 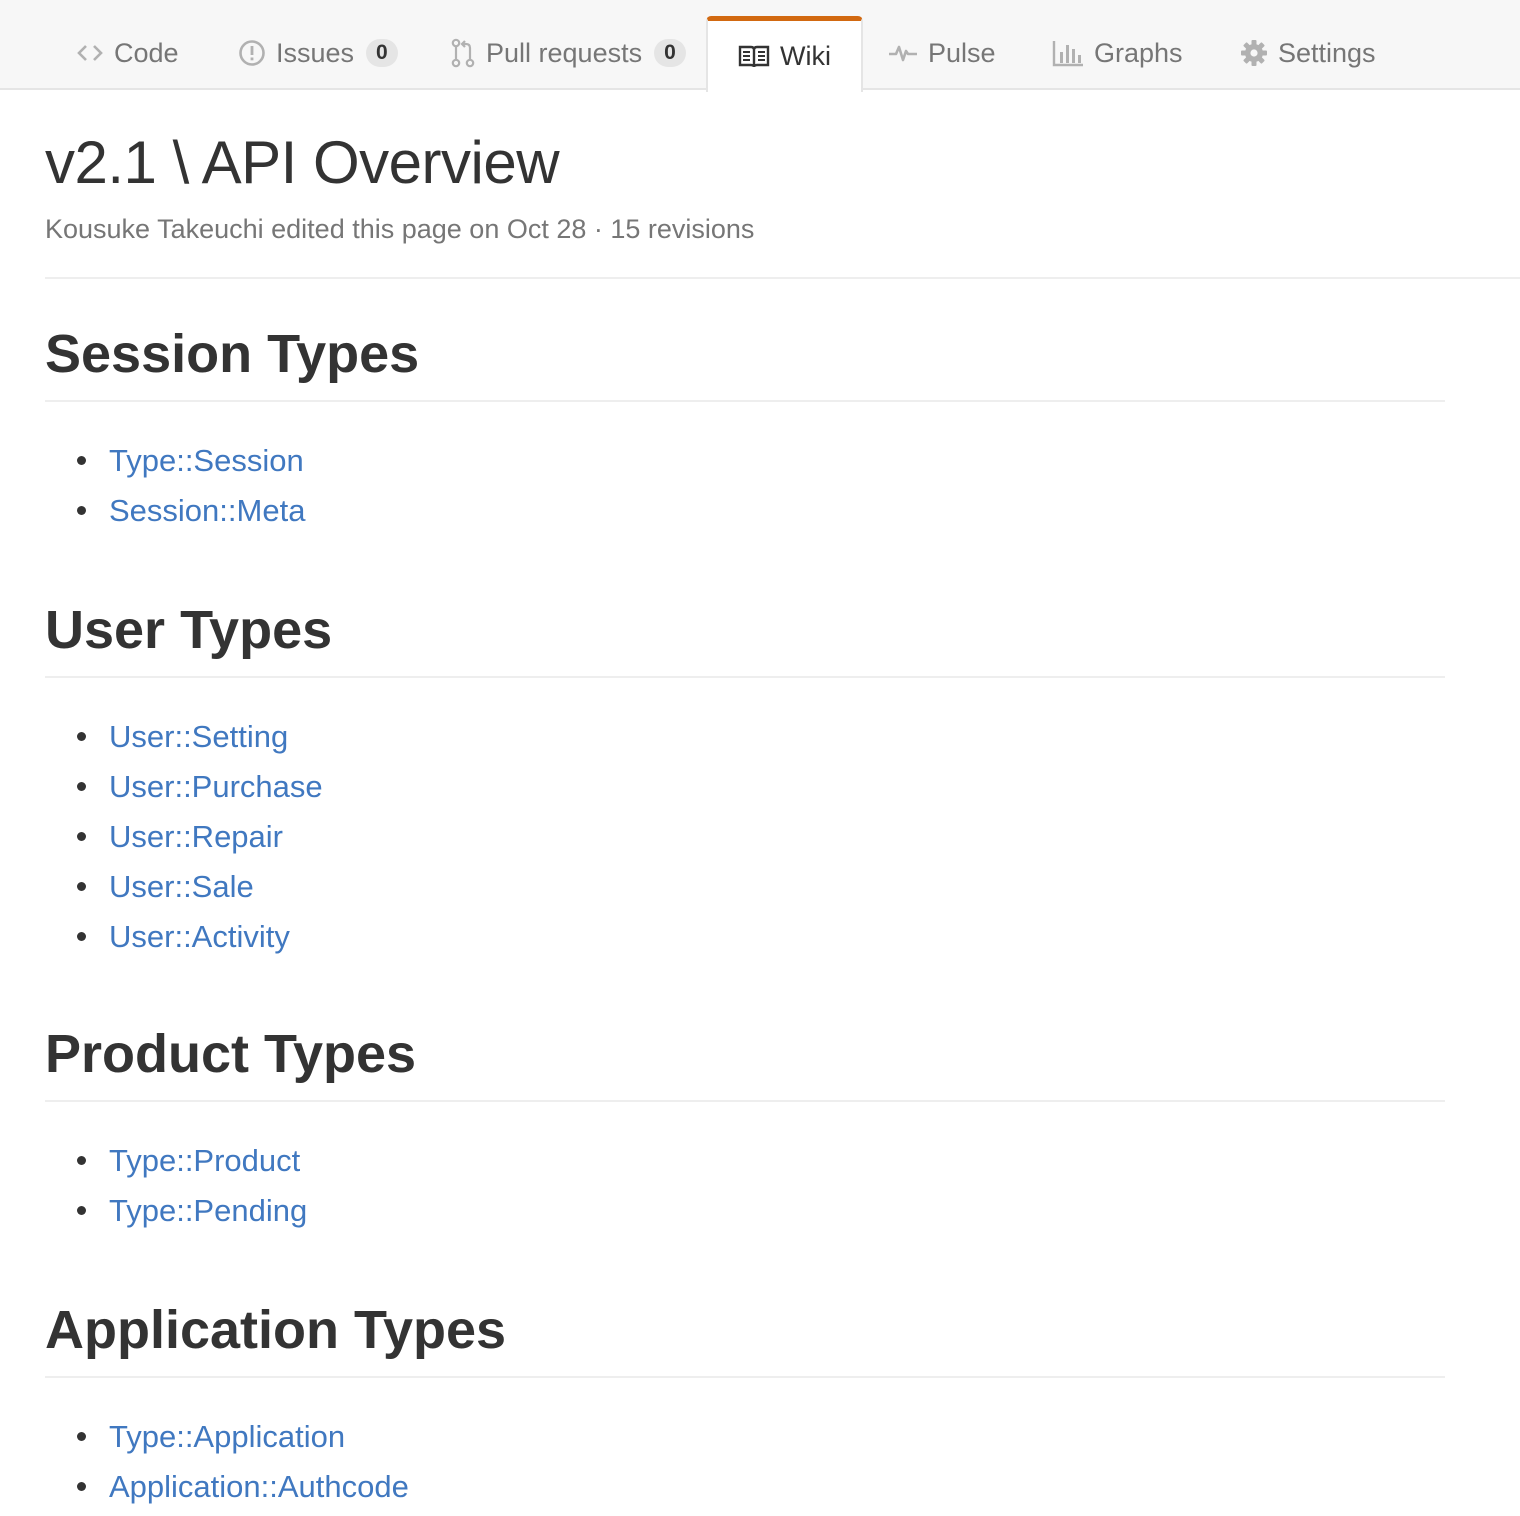 I want to click on wiki-link-type-product: Type::Product, so click(x=204, y=1160).